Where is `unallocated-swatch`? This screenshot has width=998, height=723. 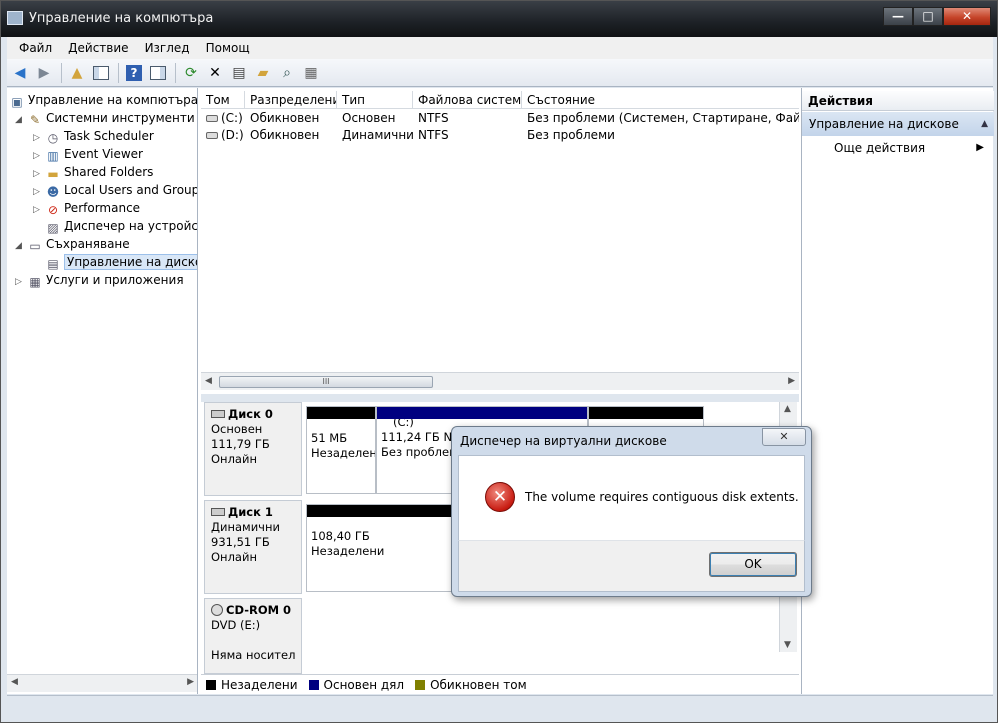 unallocated-swatch is located at coordinates (211, 684).